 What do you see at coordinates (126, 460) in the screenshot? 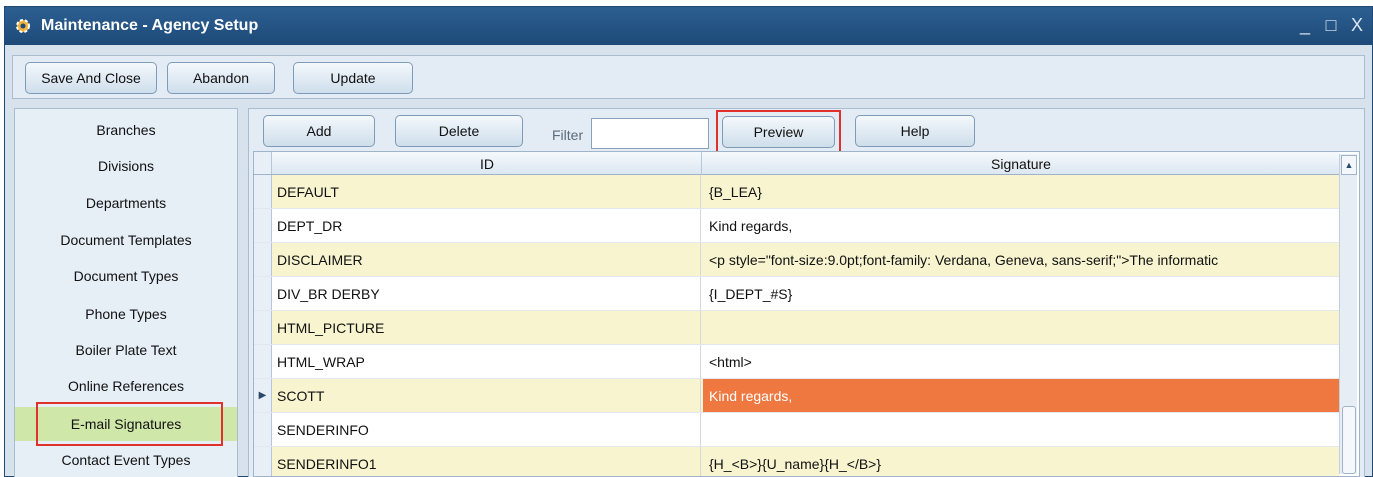
I see `sidebar-item-contact-event-types: Contact Event Types` at bounding box center [126, 460].